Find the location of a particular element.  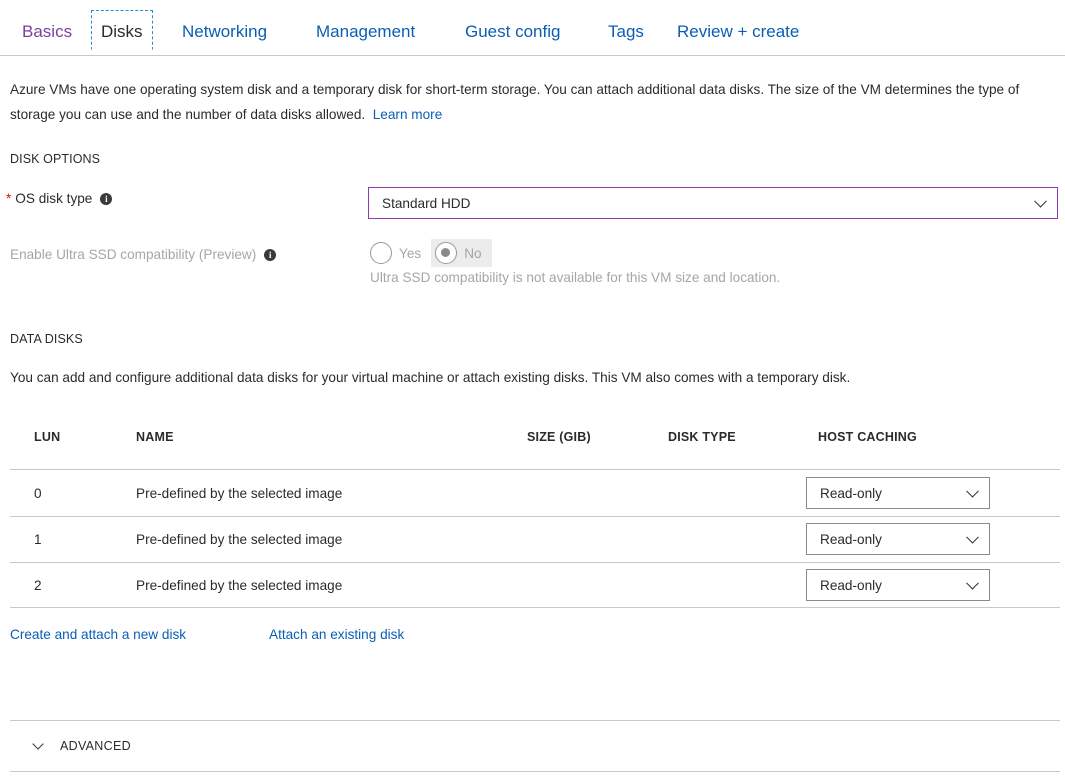

tab-review-create: Review + create is located at coordinates (738, 32).